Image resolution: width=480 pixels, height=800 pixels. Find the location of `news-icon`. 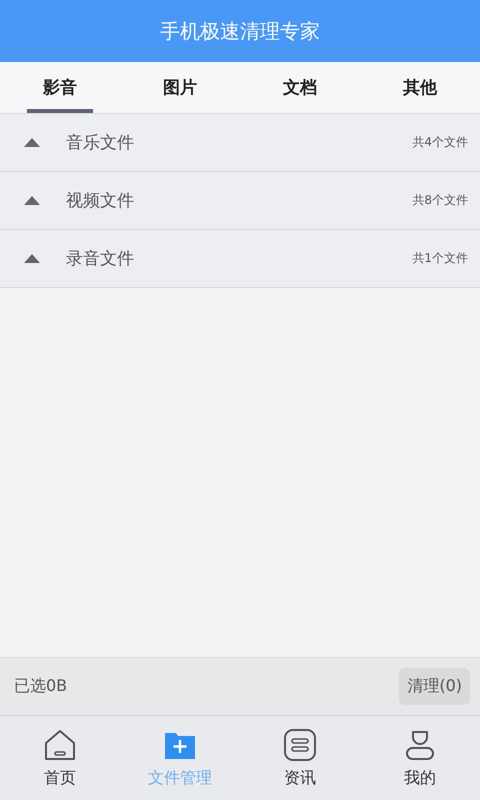

news-icon is located at coordinates (300, 745).